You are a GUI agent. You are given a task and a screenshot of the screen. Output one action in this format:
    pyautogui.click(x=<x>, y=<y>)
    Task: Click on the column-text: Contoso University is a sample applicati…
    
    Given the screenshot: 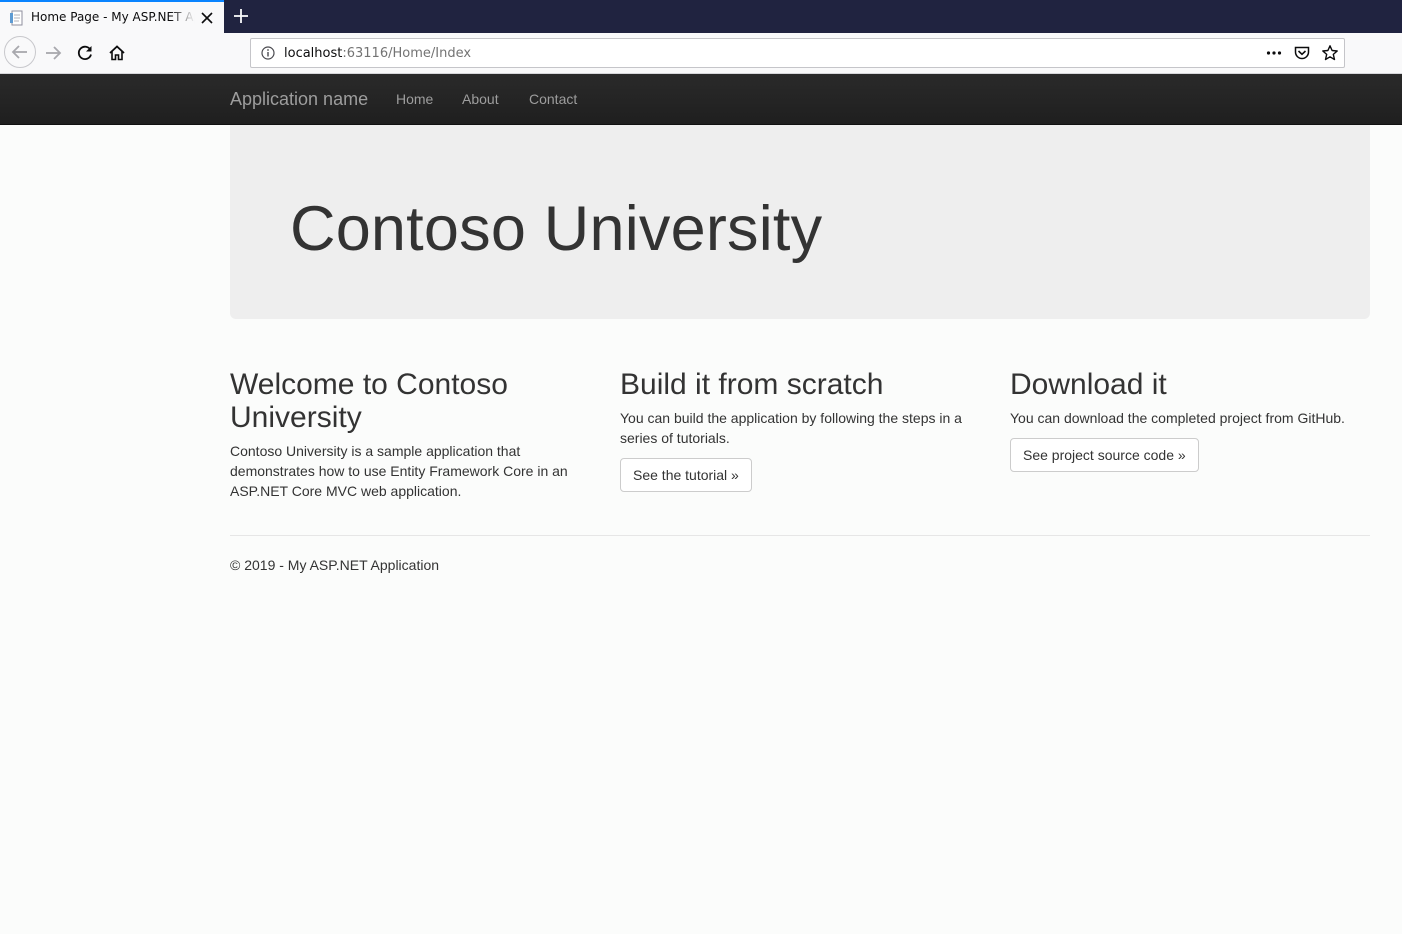 What is the action you would take?
    pyautogui.click(x=399, y=471)
    